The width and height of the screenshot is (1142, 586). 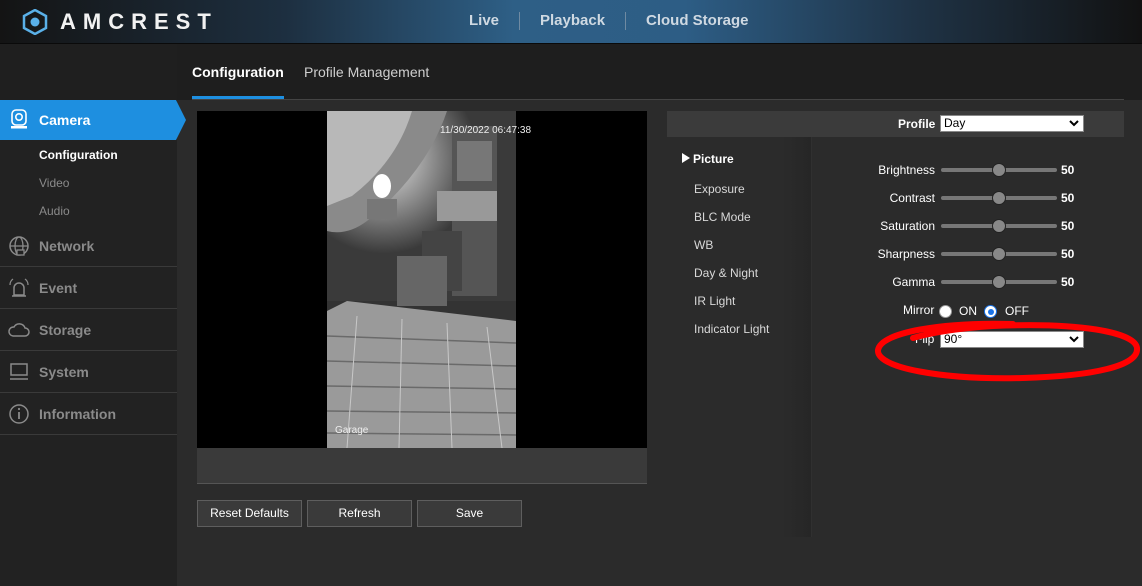 I want to click on network-globe-icon, so click(x=19, y=246).